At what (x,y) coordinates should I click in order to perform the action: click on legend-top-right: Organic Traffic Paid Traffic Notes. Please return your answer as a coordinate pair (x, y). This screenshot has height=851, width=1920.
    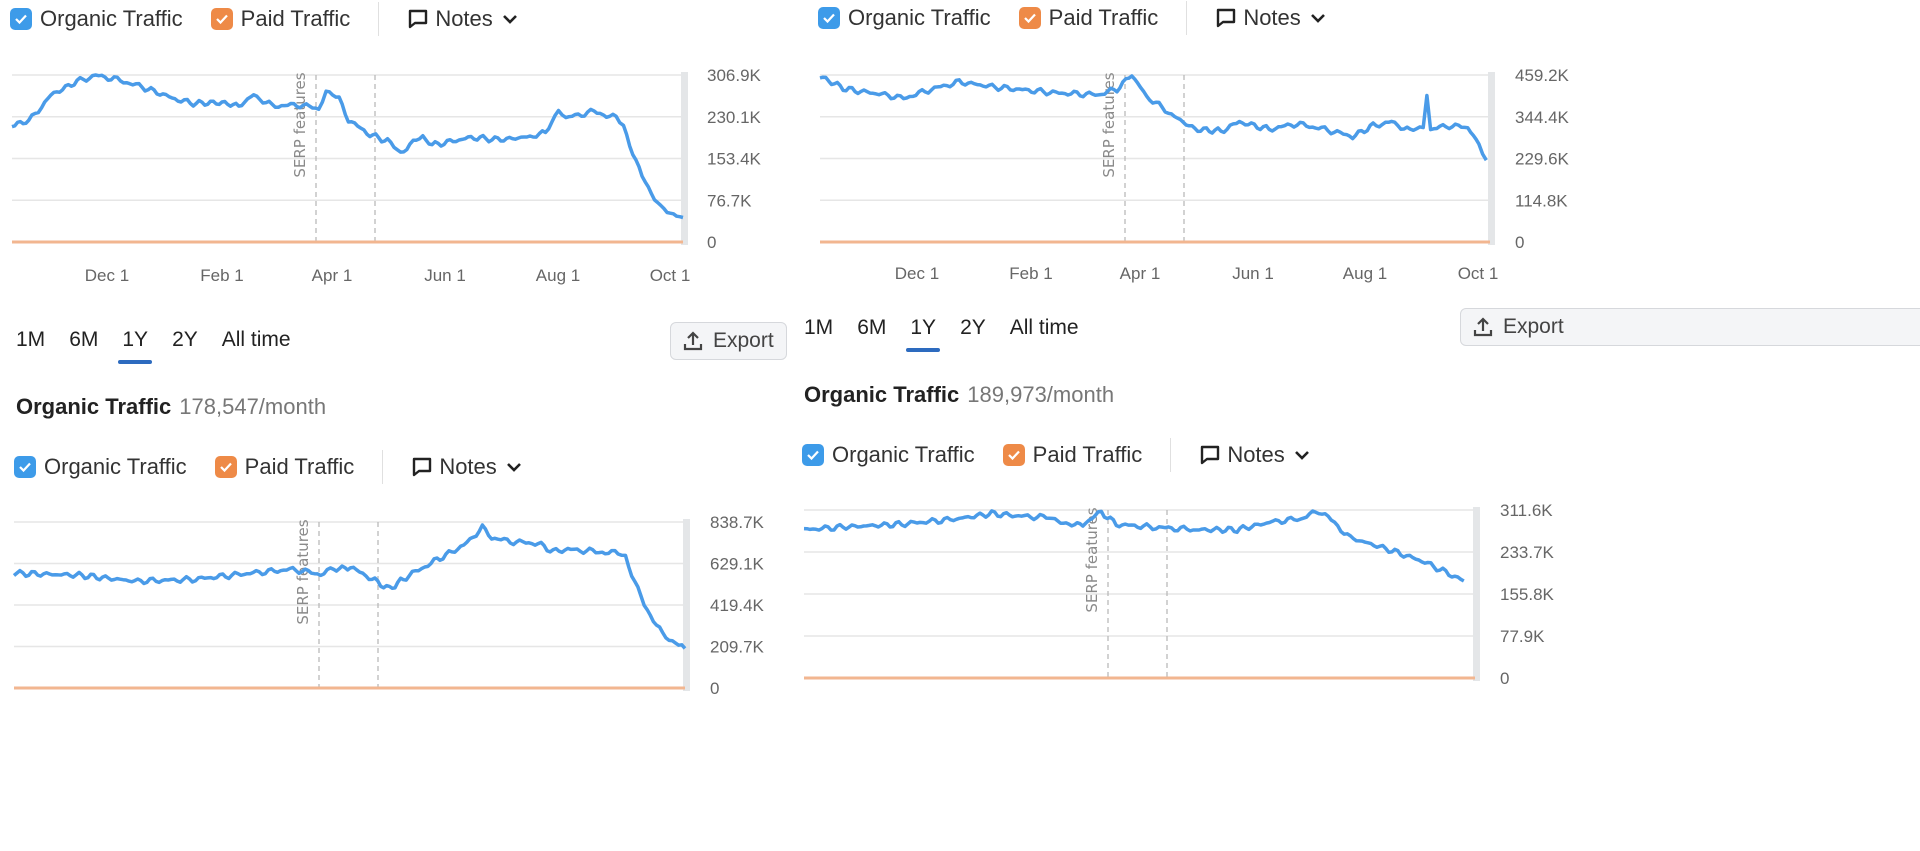
    Looking at the image, I should click on (1075, 18).